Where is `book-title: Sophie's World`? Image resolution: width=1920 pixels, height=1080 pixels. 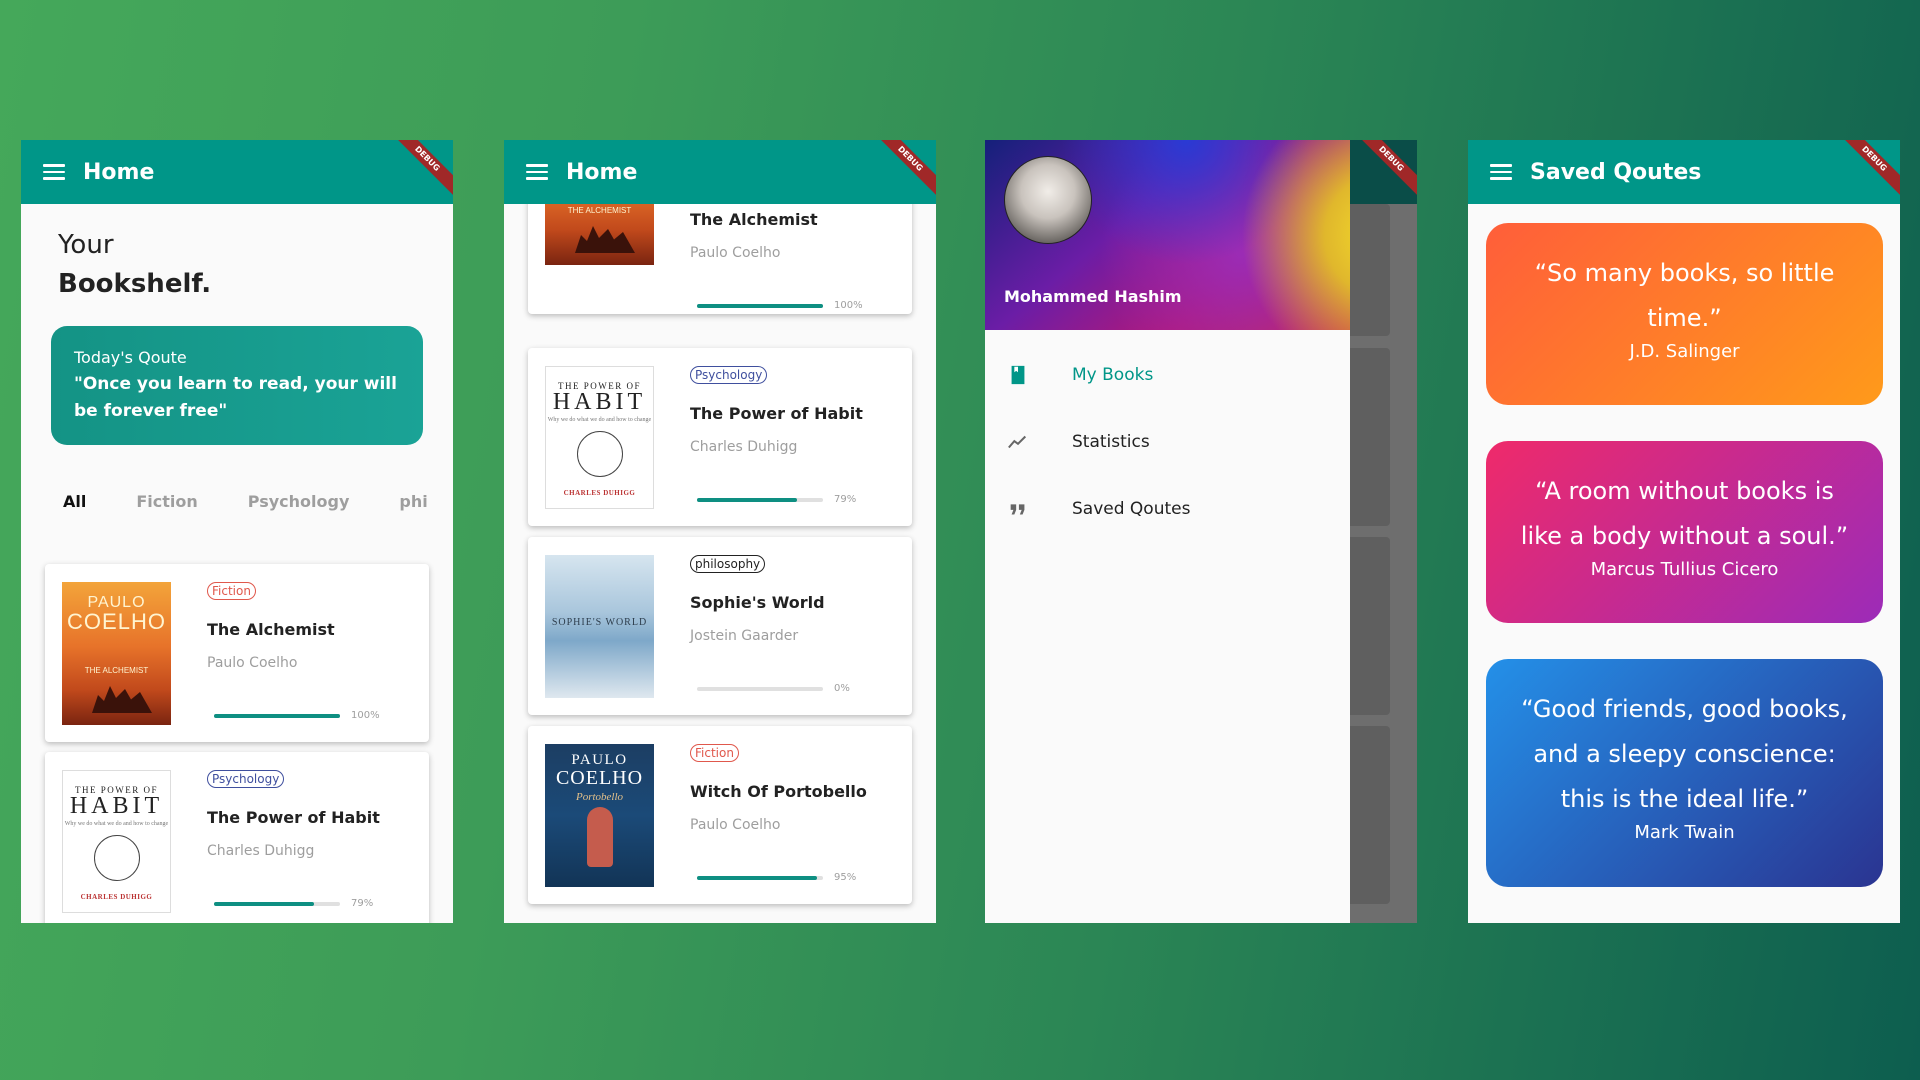
book-title: Sophie's World is located at coordinates (757, 602).